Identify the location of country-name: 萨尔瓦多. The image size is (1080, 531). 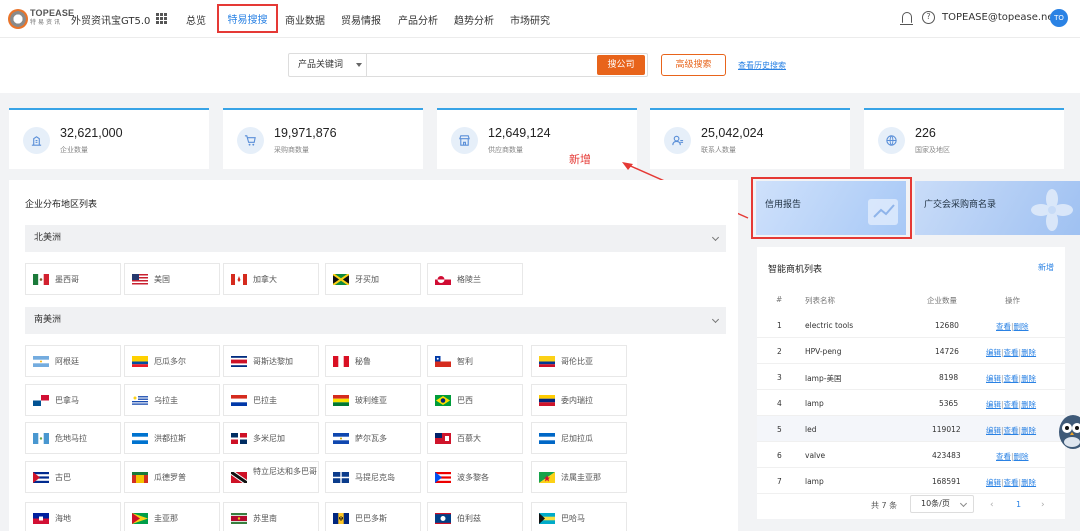
(371, 438).